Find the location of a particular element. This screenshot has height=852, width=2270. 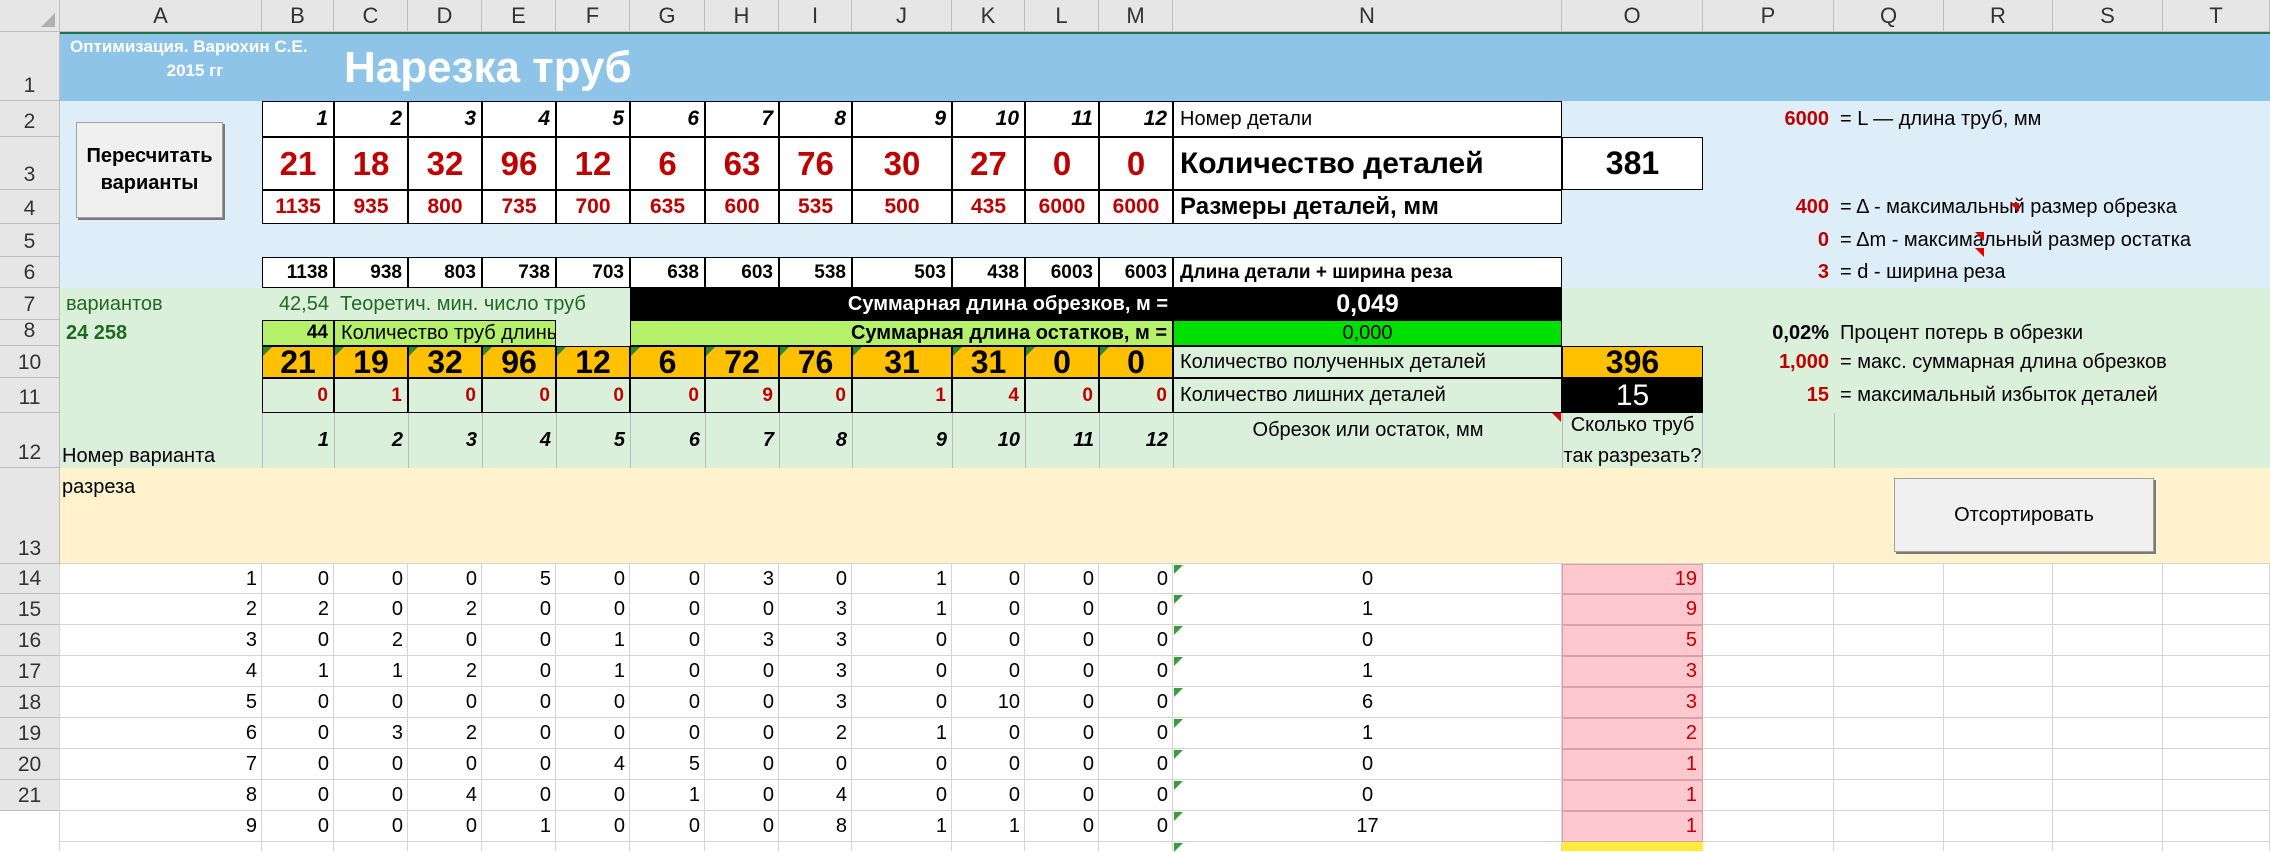

part-size: 635 is located at coordinates (667, 207).